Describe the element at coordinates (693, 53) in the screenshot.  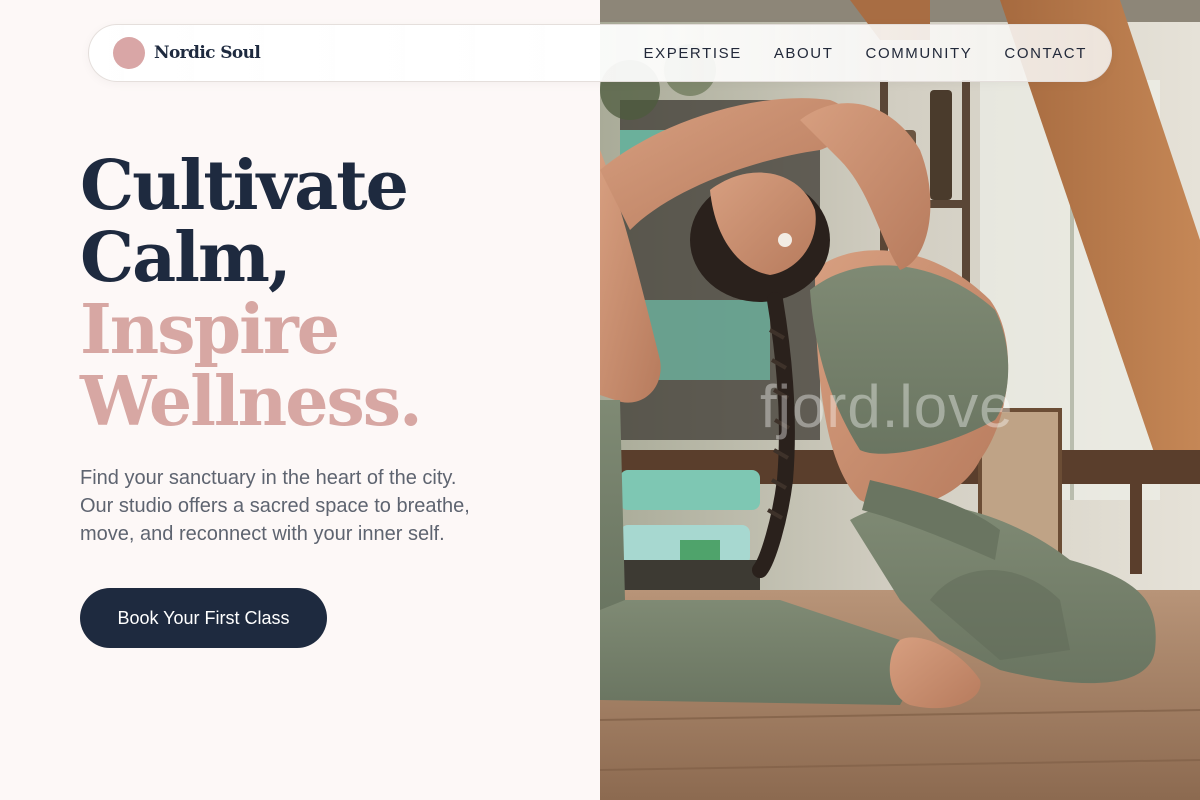
I see `nav-link-expertise: EXPERTISE` at that location.